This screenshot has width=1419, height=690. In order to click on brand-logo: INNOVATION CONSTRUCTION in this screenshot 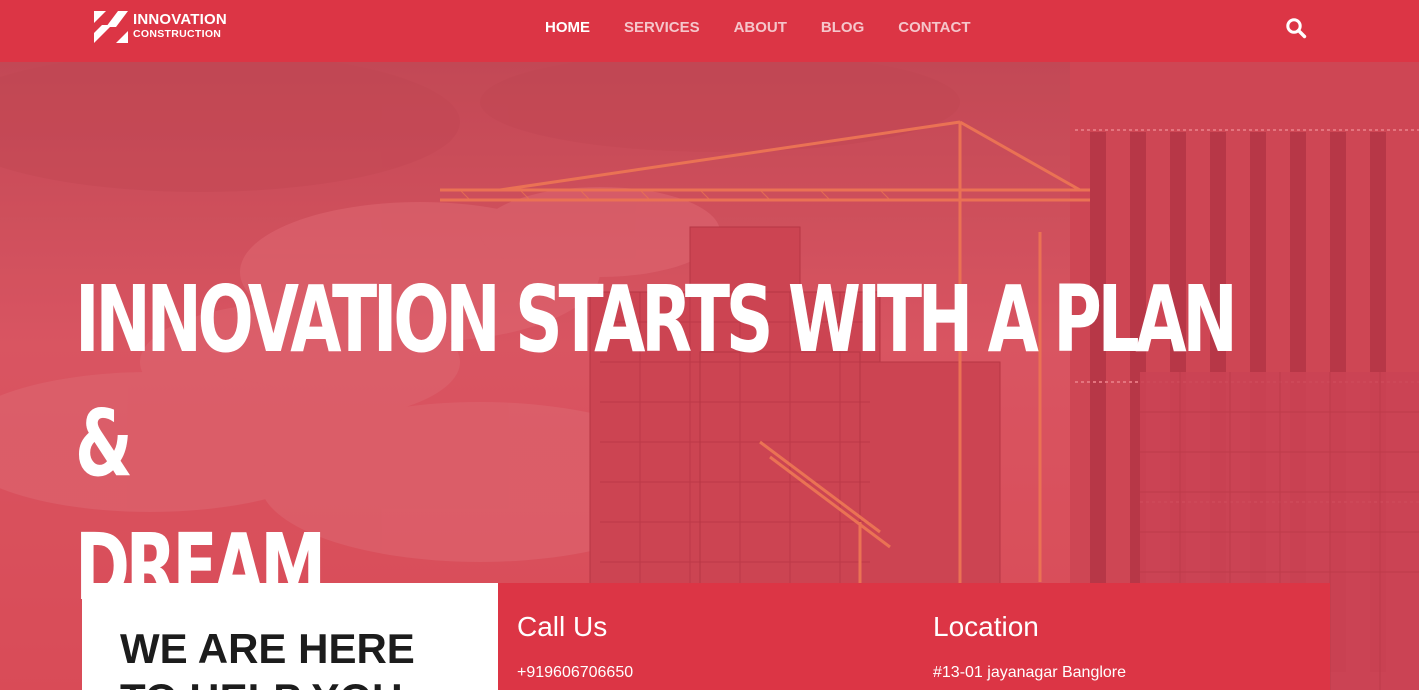, I will do `click(164, 27)`.